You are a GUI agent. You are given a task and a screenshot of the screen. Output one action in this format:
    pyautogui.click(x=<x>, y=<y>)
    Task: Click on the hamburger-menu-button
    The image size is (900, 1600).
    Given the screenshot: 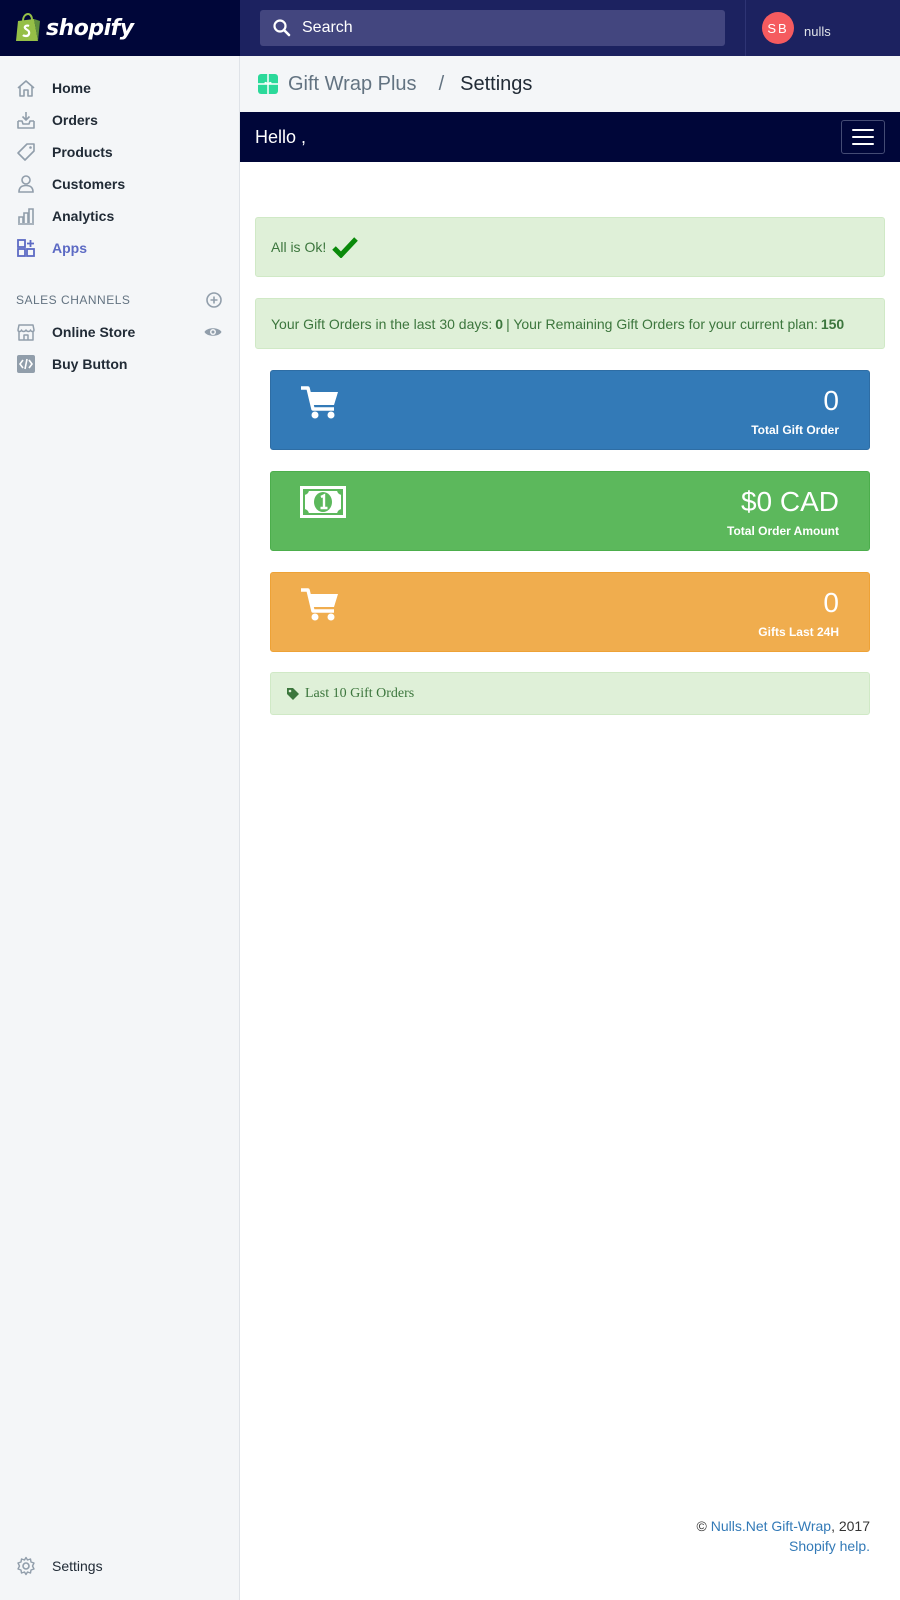 What is the action you would take?
    pyautogui.click(x=863, y=137)
    